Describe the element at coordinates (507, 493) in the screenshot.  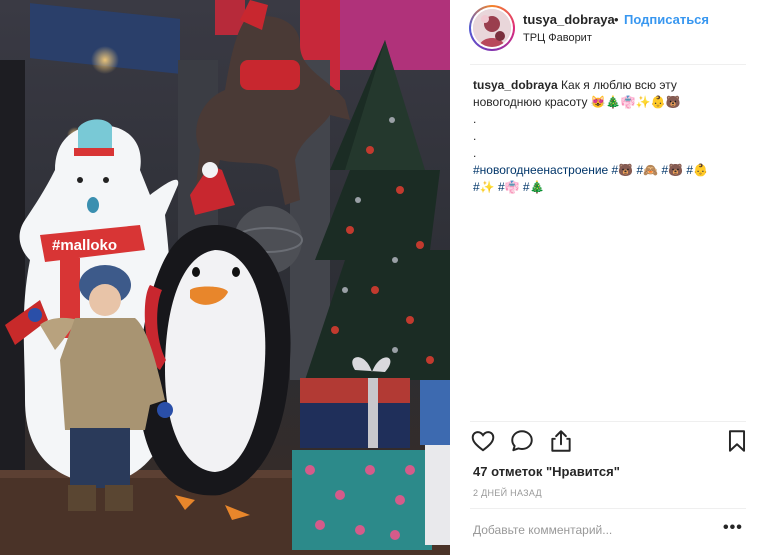
I see `post-timestamp: 2 дней назад` at that location.